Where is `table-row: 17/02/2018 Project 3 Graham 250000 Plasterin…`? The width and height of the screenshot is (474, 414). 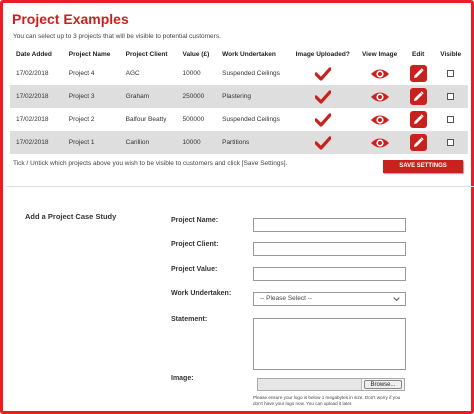 table-row: 17/02/2018 Project 3 Graham 250000 Plasterin… is located at coordinates (239, 96).